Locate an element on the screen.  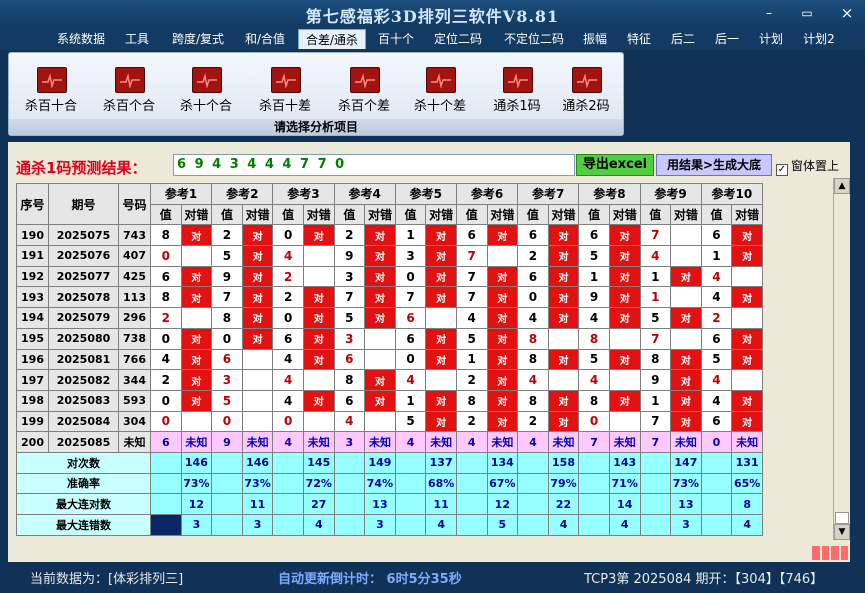
stats-value: 71% is located at coordinates (624, 483).